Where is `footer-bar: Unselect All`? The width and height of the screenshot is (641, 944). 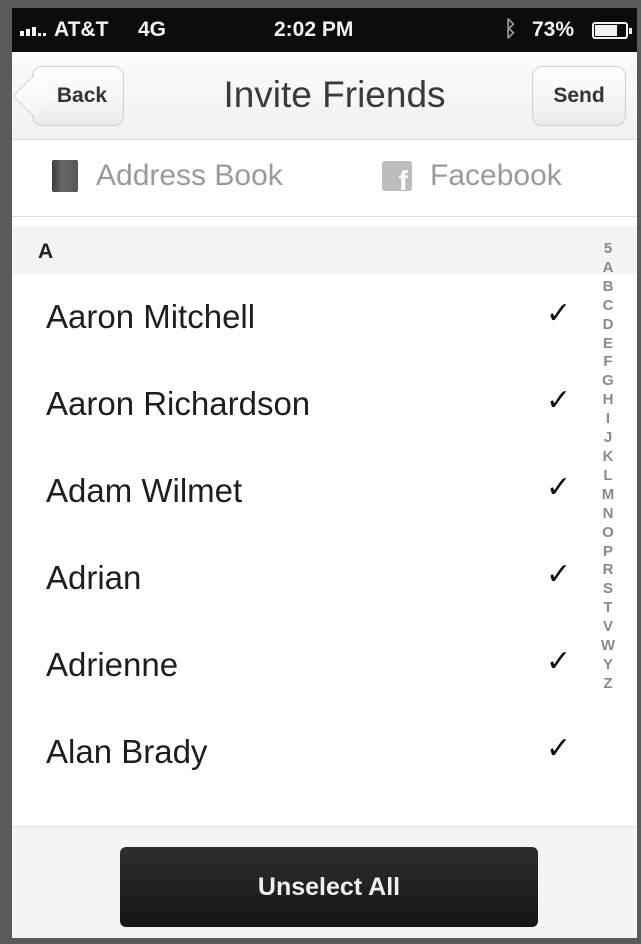 footer-bar: Unselect All is located at coordinates (324, 882).